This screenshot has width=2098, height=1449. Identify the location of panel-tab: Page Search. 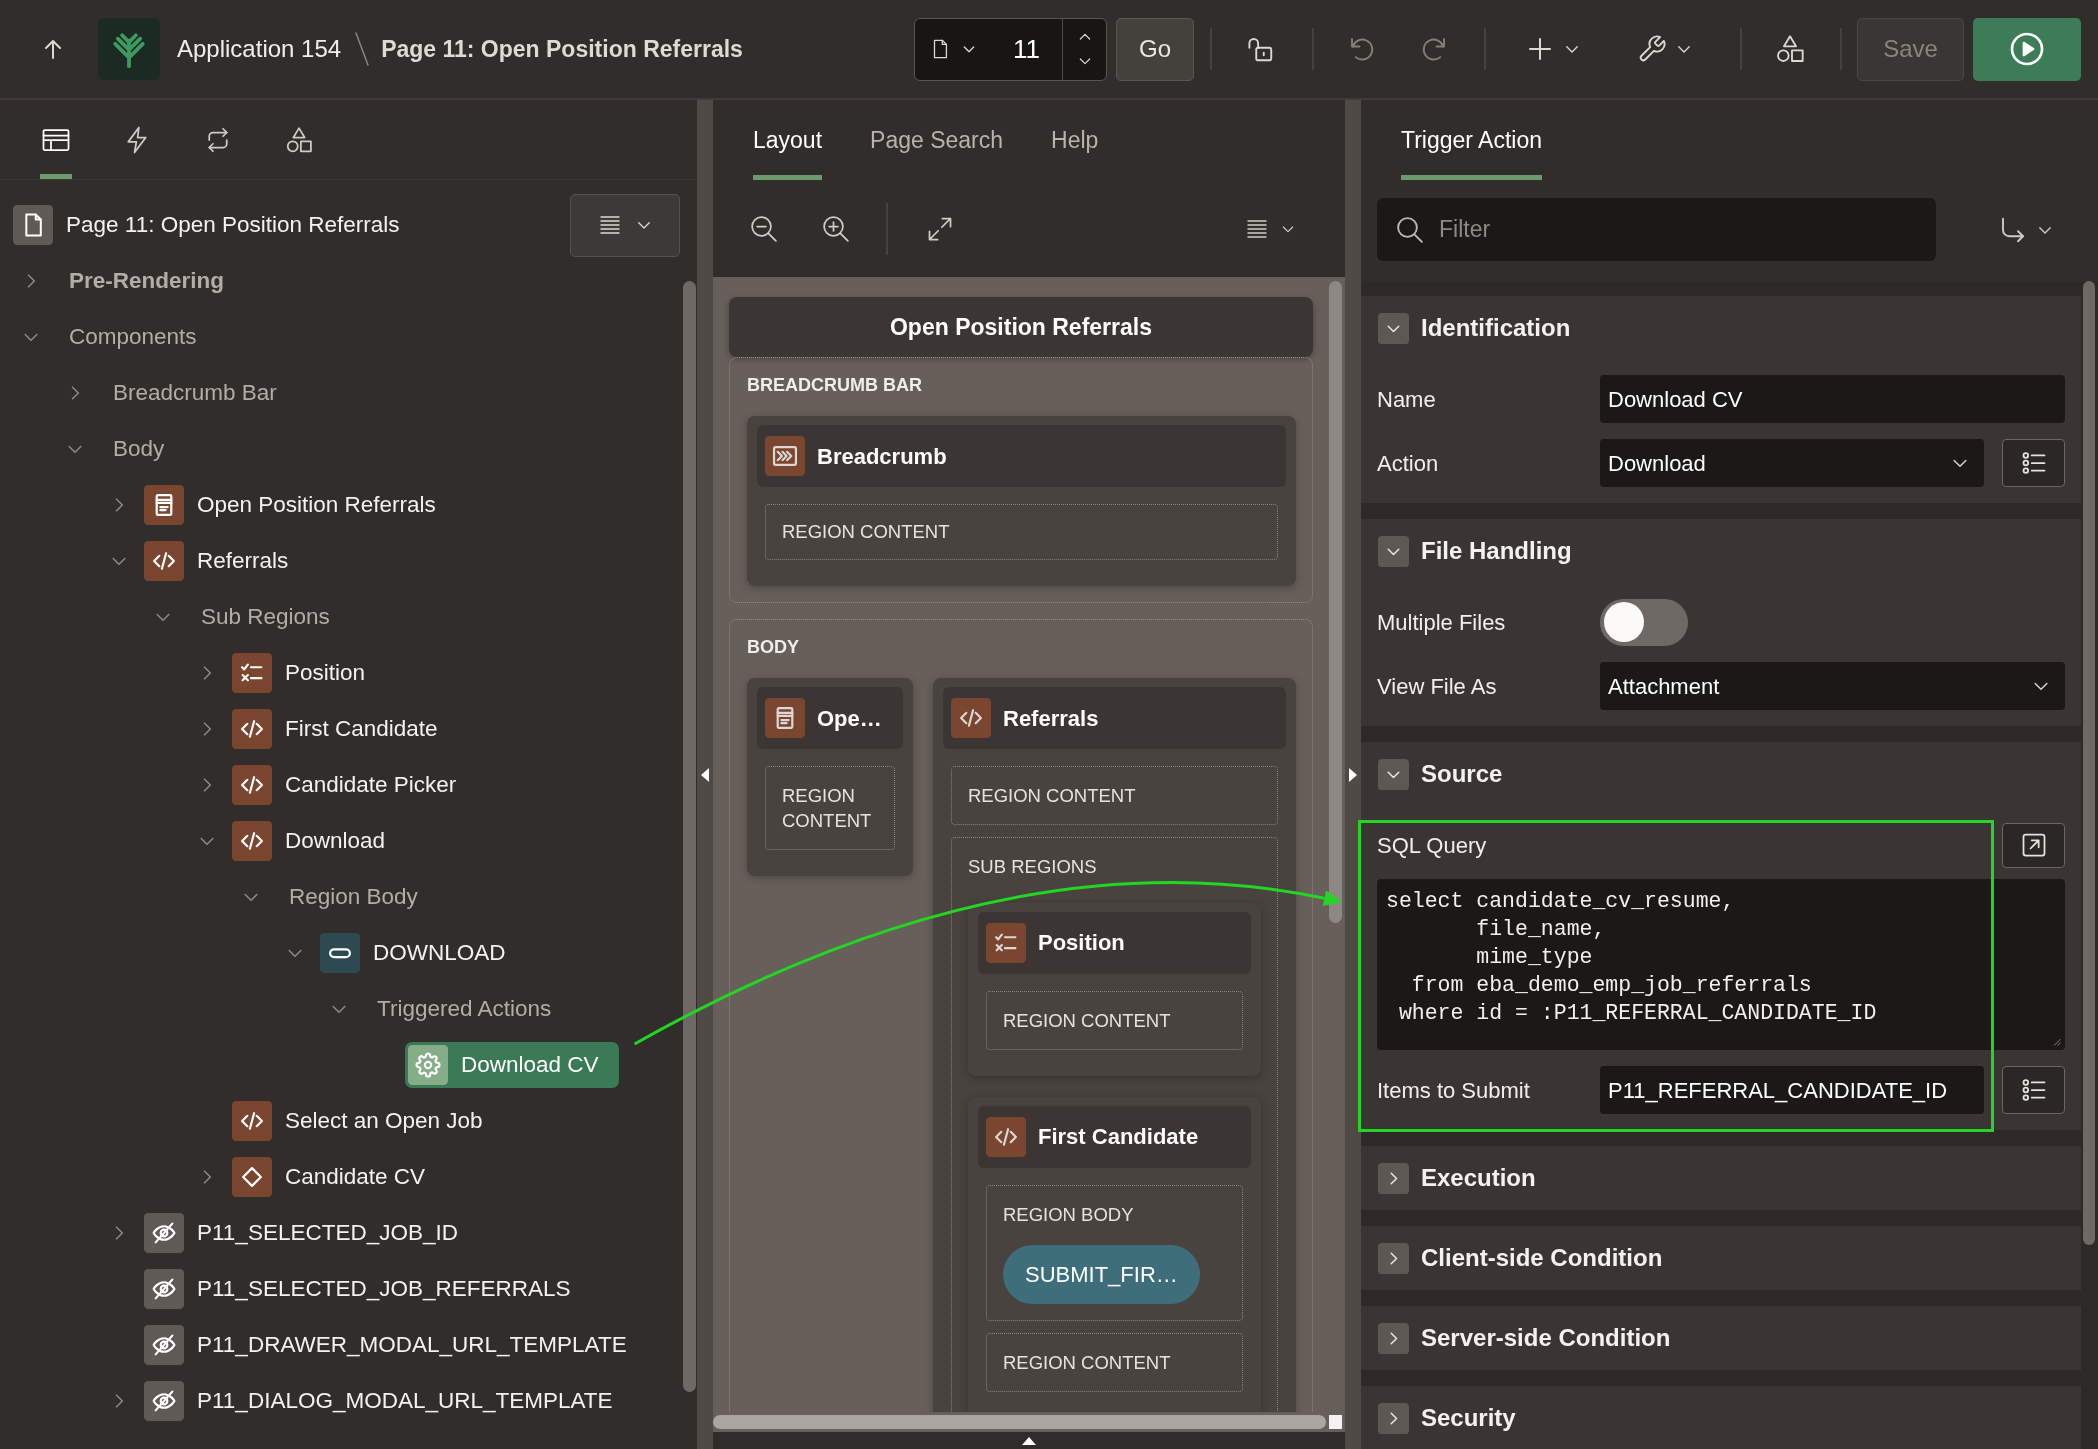
(937, 140).